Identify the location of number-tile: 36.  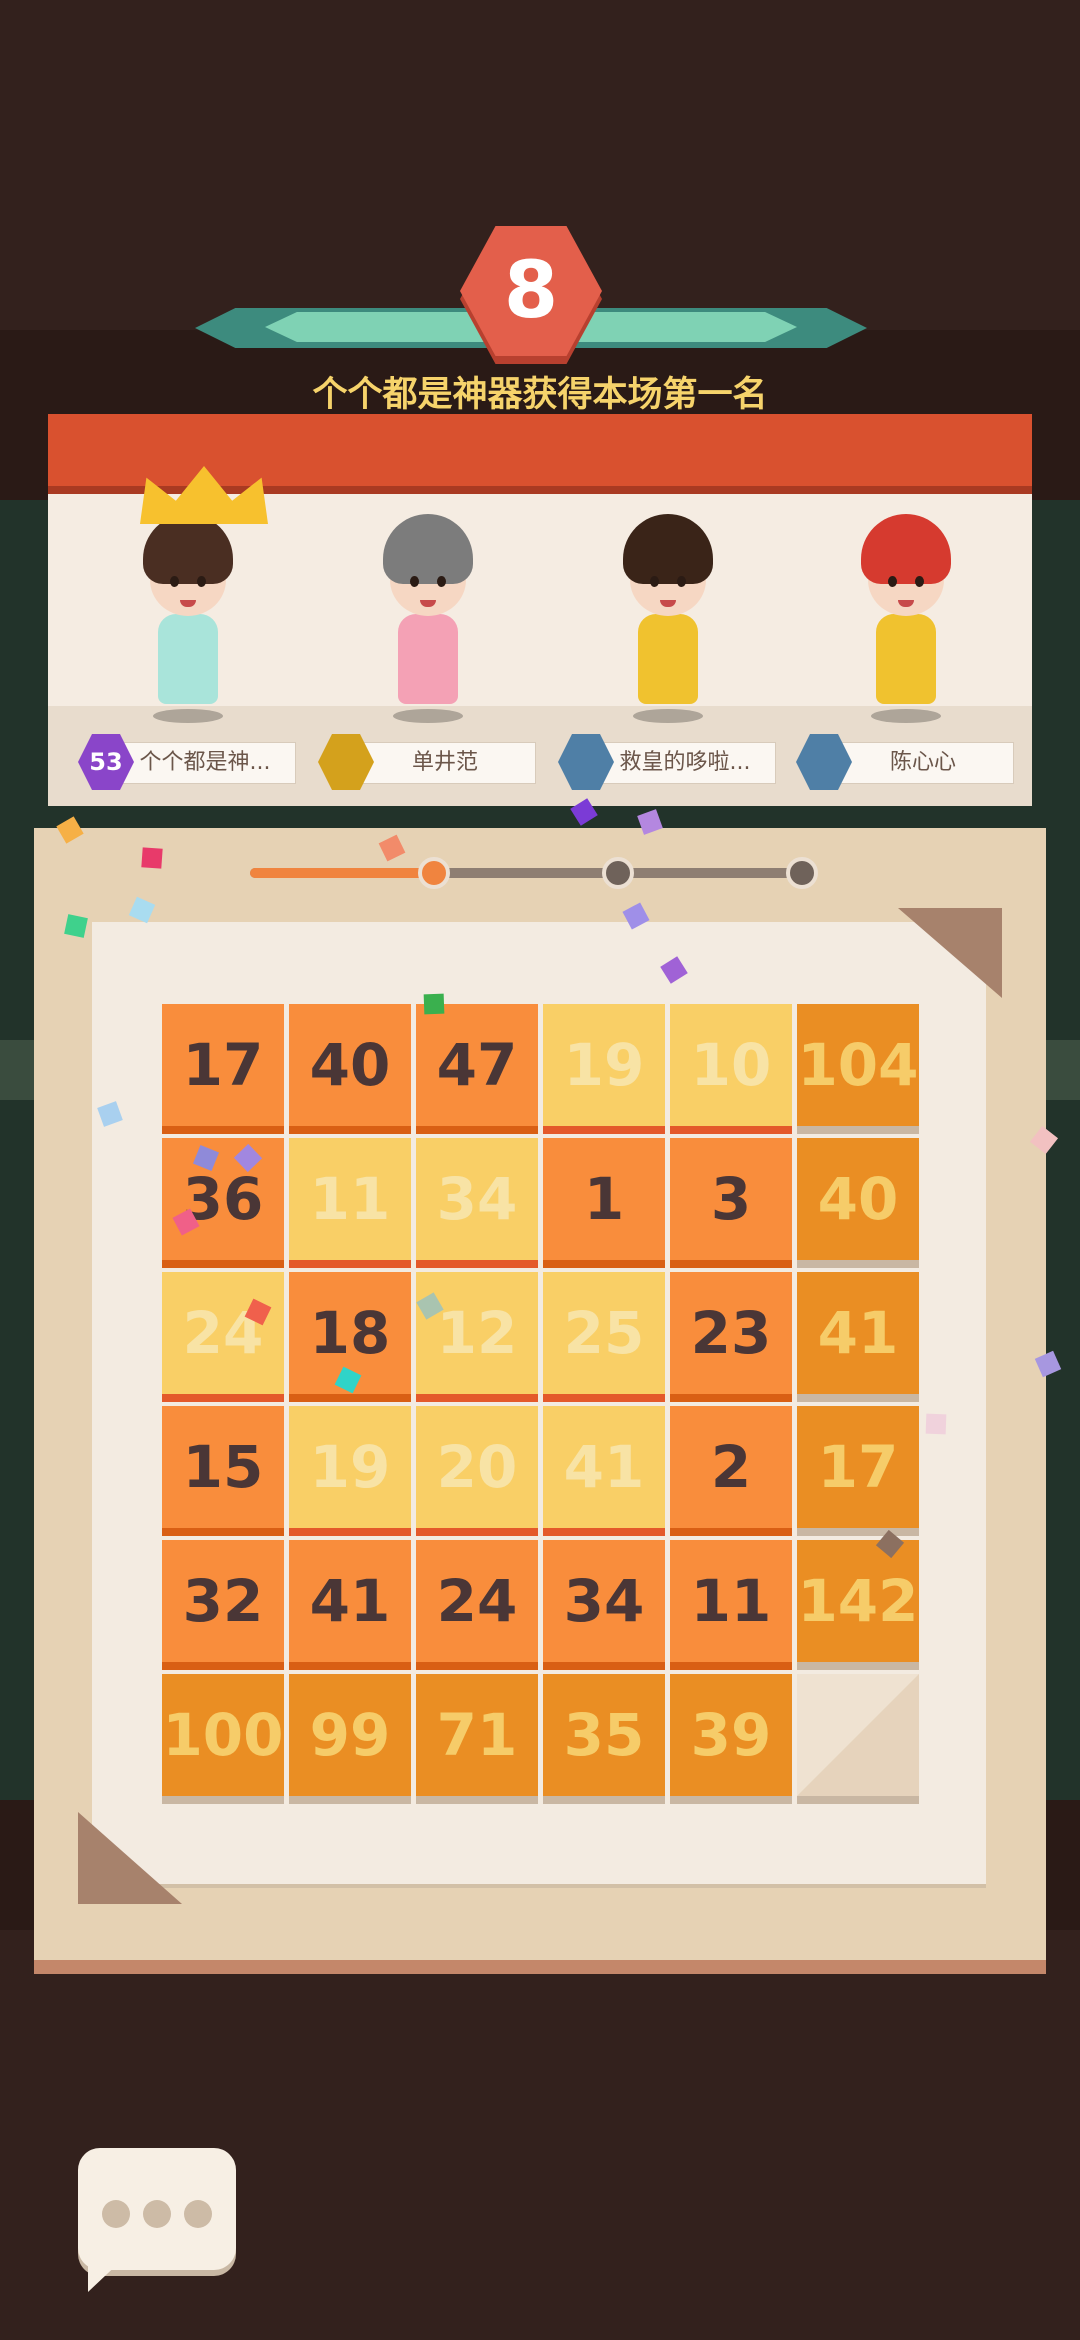
(223, 1203).